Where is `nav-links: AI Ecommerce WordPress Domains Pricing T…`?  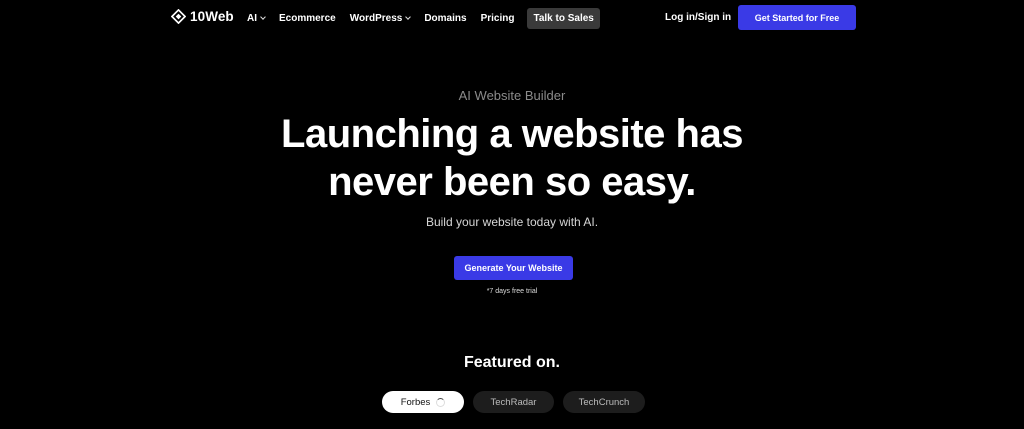
nav-links: AI Ecommerce WordPress Domains Pricing T… is located at coordinates (423, 18).